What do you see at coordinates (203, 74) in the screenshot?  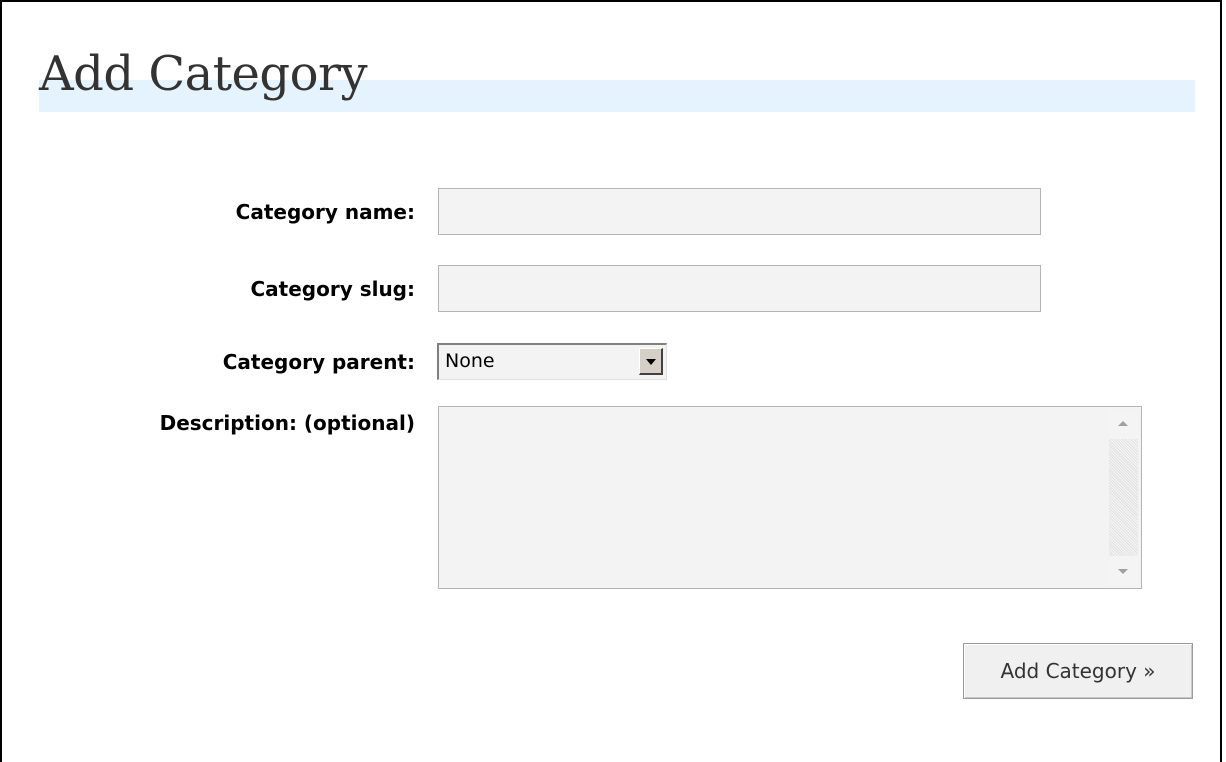 I see `page-title: Add Category` at bounding box center [203, 74].